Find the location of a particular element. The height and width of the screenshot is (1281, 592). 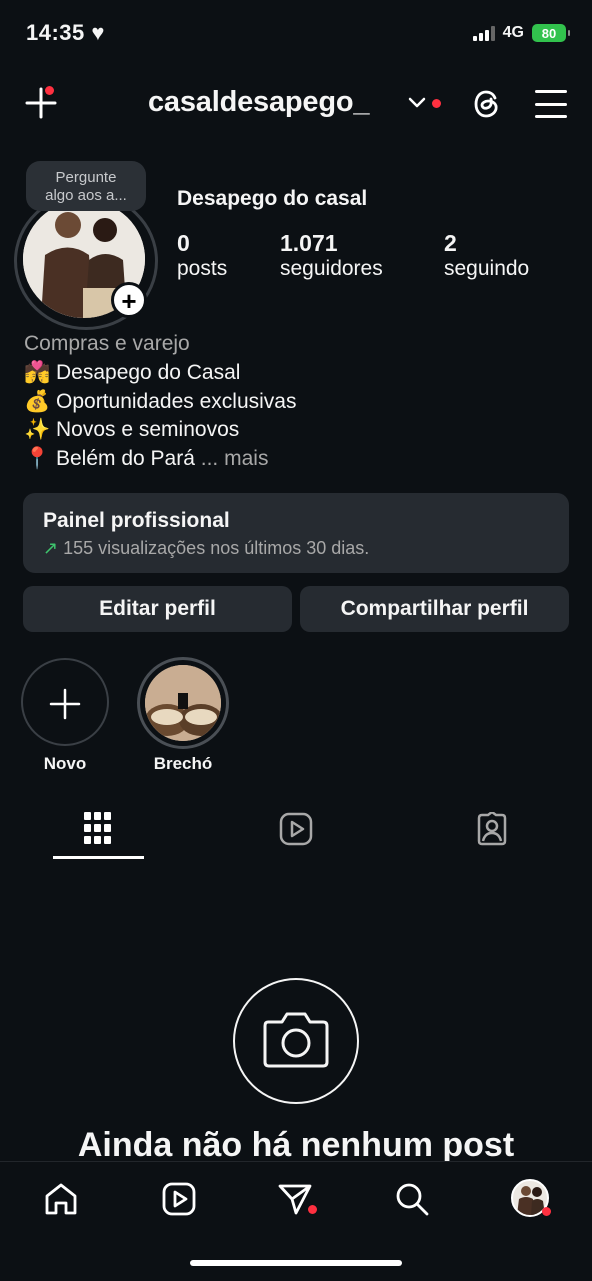

highlight-brecho-thumbnail is located at coordinates (183, 703).